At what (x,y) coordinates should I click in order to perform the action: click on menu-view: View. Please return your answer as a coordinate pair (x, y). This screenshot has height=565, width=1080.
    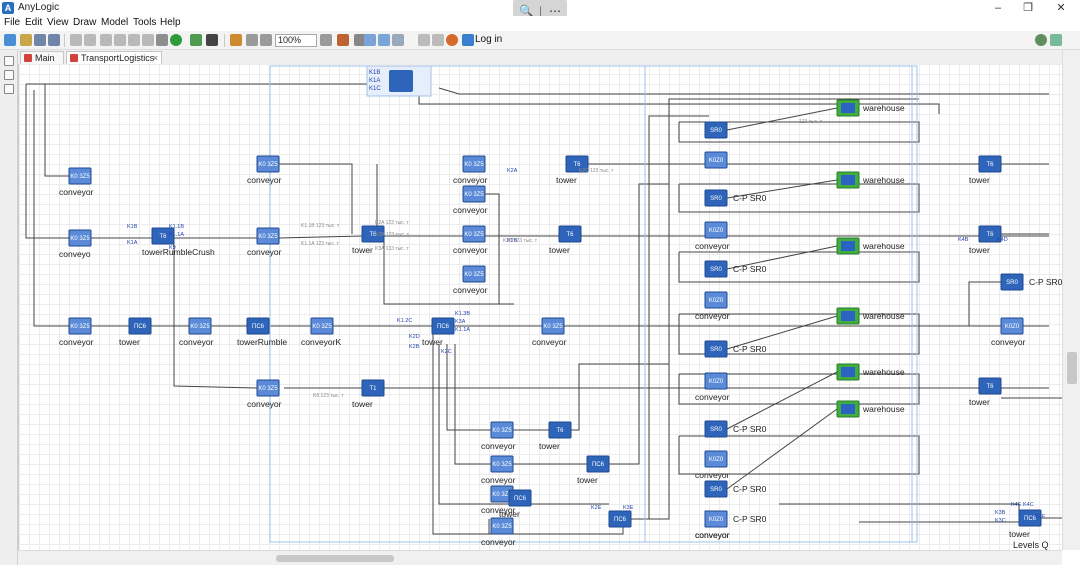
    Looking at the image, I should click on (58, 22).